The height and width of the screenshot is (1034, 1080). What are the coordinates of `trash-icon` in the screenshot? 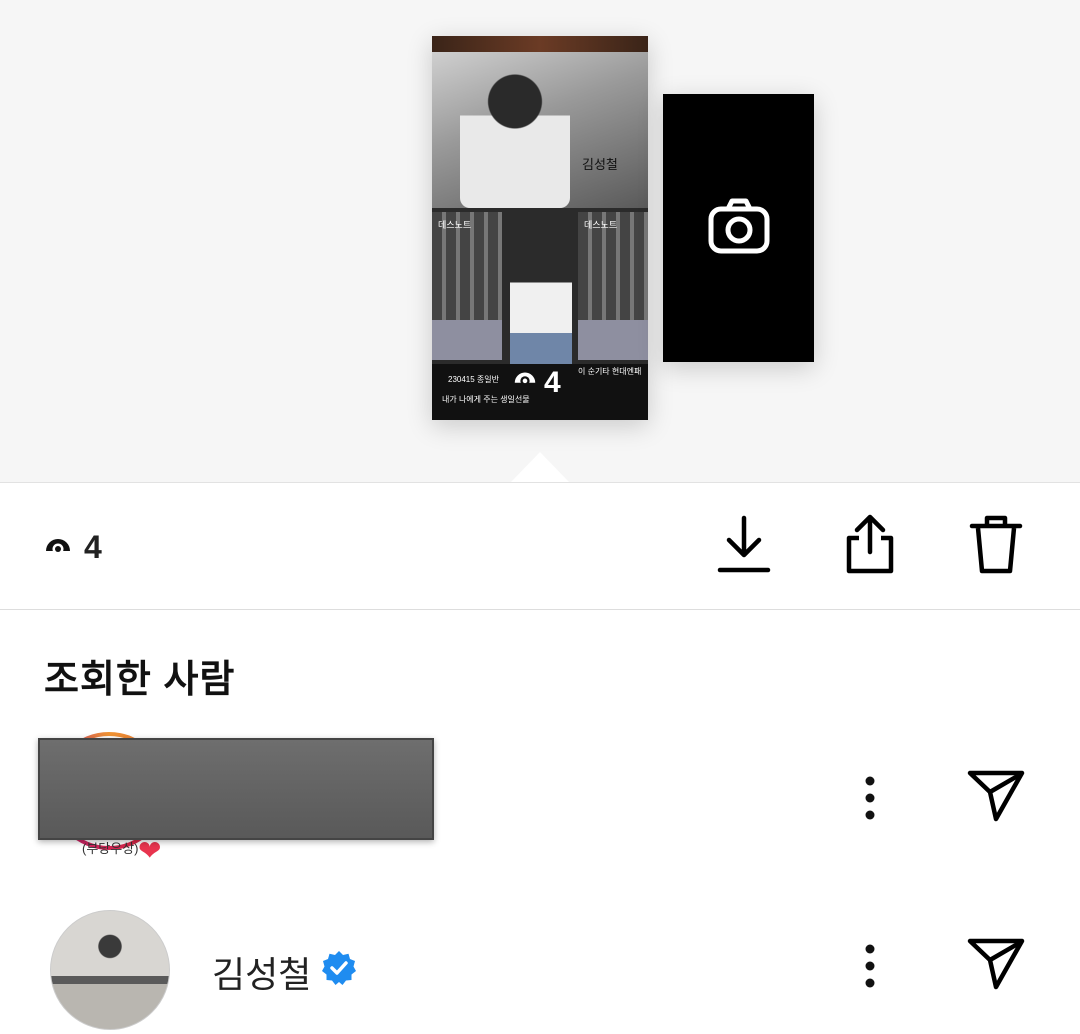 It's located at (996, 546).